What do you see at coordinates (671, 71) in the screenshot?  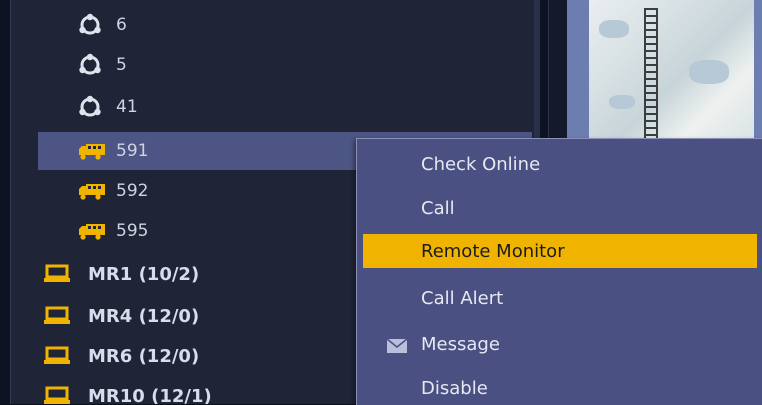 I see `map-tile` at bounding box center [671, 71].